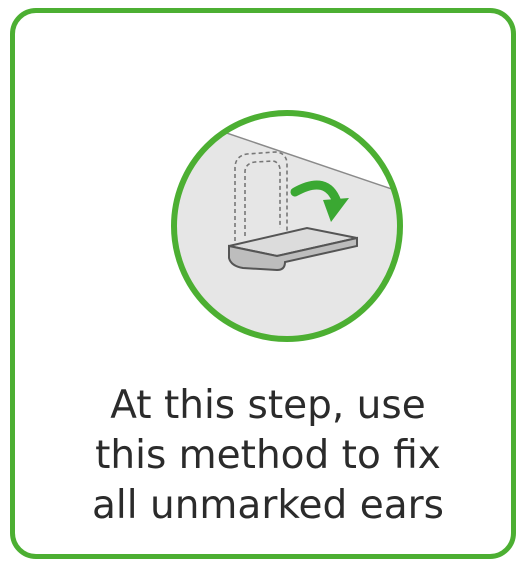  I want to click on caption-line-2: this method to fix, so click(268, 455).